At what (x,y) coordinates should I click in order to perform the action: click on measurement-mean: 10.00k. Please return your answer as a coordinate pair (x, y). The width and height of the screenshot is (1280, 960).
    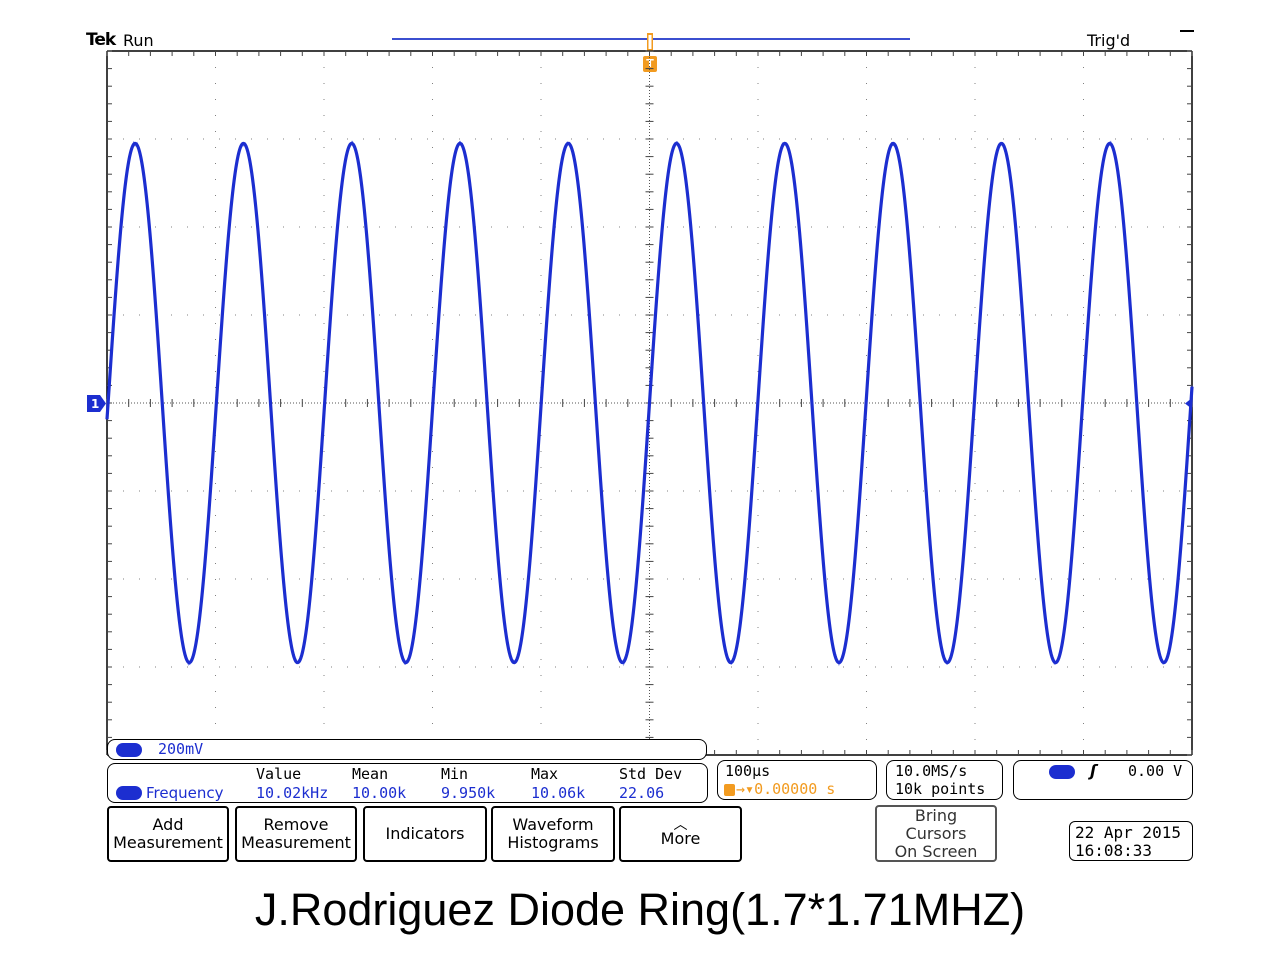
    Looking at the image, I should click on (379, 793).